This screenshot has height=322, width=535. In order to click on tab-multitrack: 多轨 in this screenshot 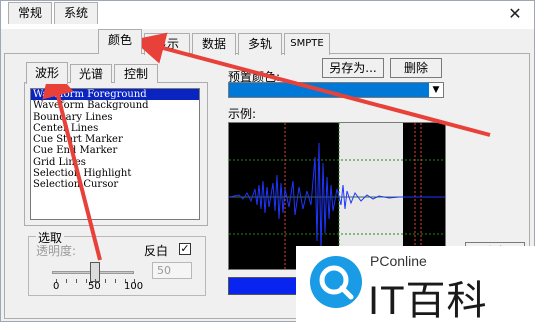, I will do `click(260, 44)`.